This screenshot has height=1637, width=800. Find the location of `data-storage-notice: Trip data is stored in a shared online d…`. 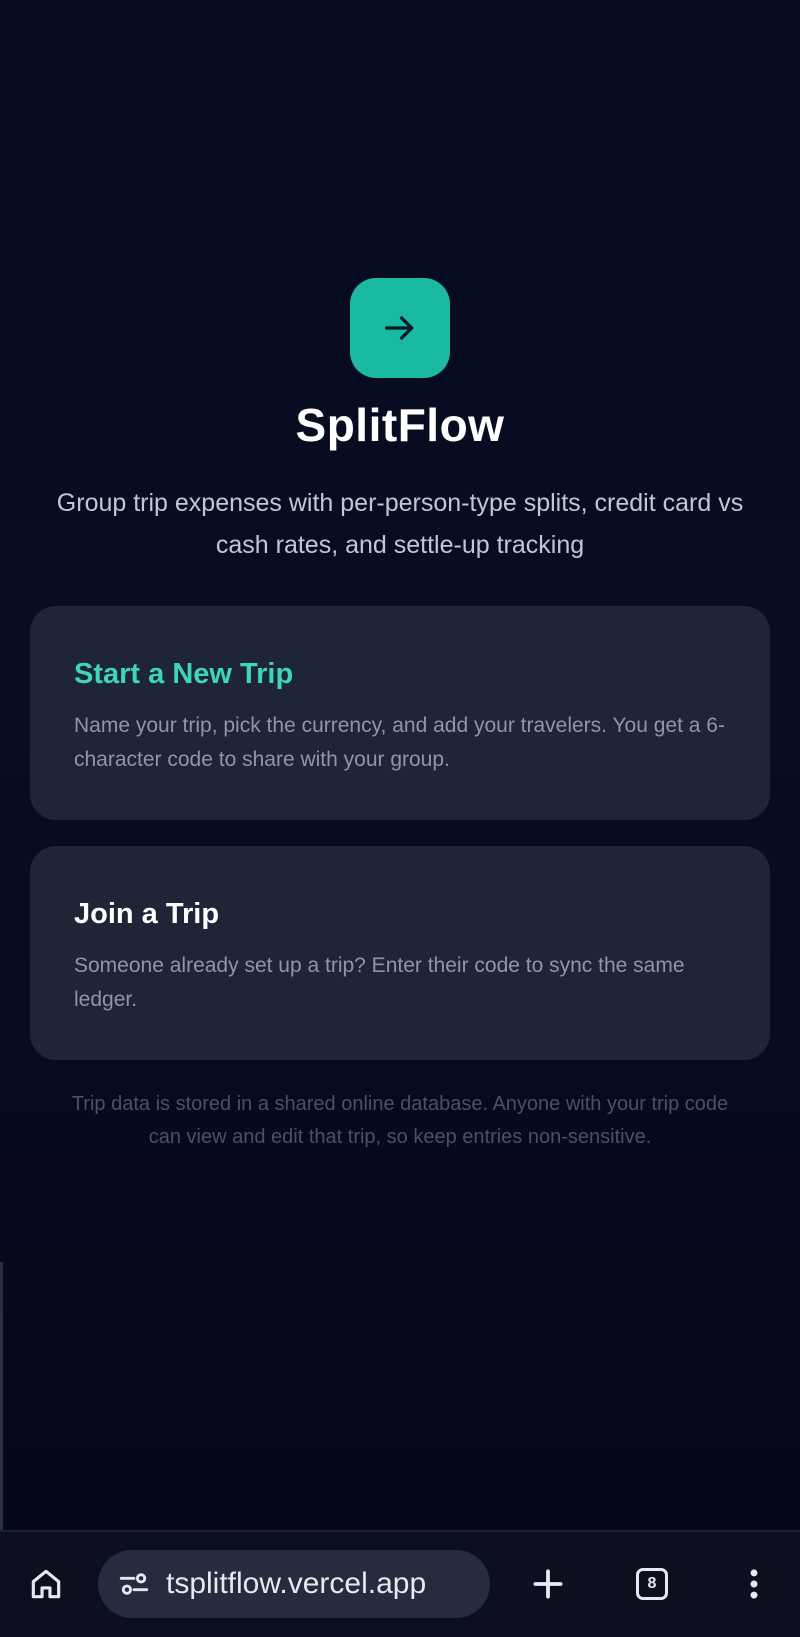

data-storage-notice: Trip data is stored in a shared online d… is located at coordinates (400, 1120).